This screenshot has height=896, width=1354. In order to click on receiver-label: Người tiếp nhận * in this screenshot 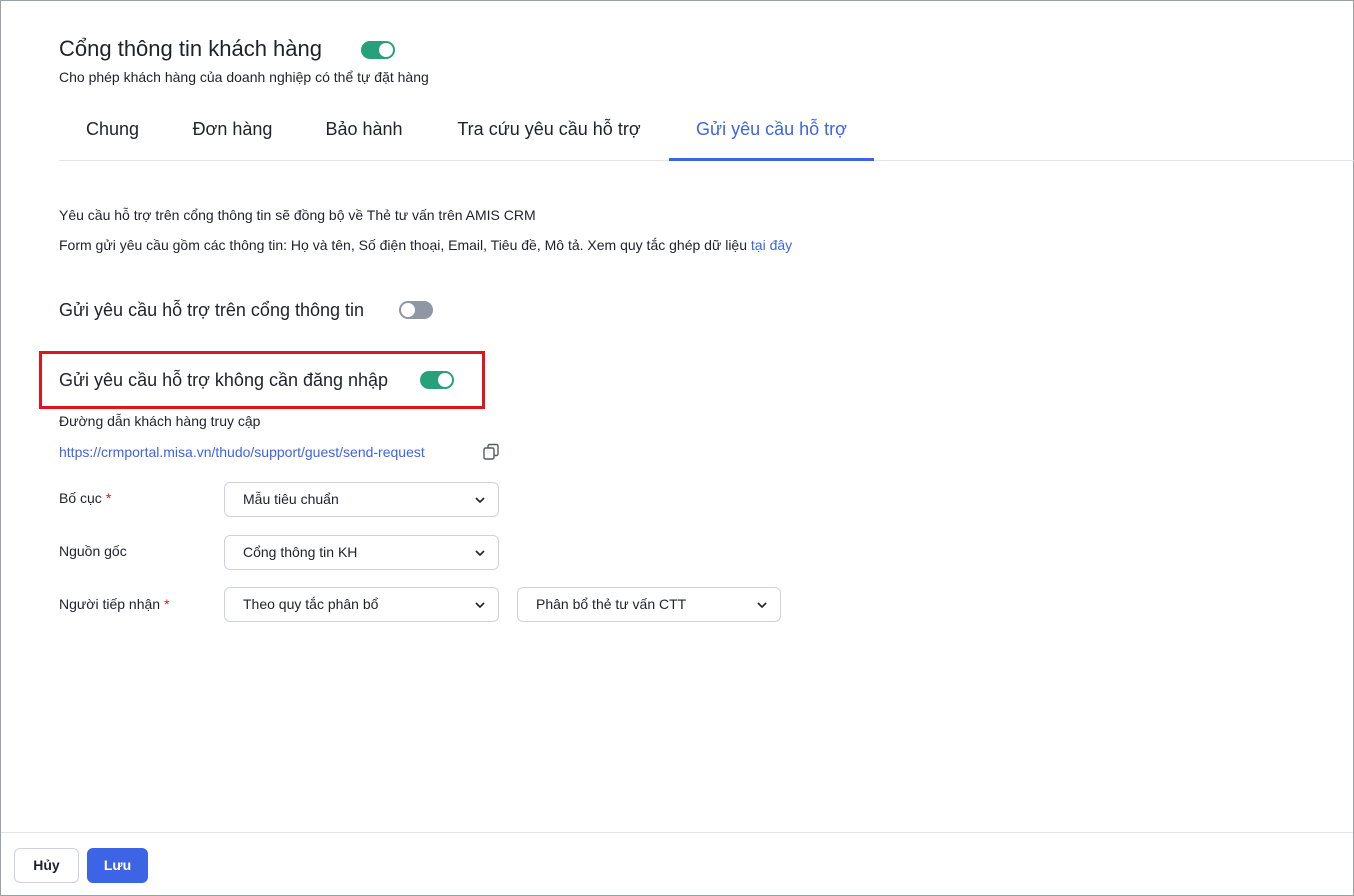, I will do `click(114, 604)`.